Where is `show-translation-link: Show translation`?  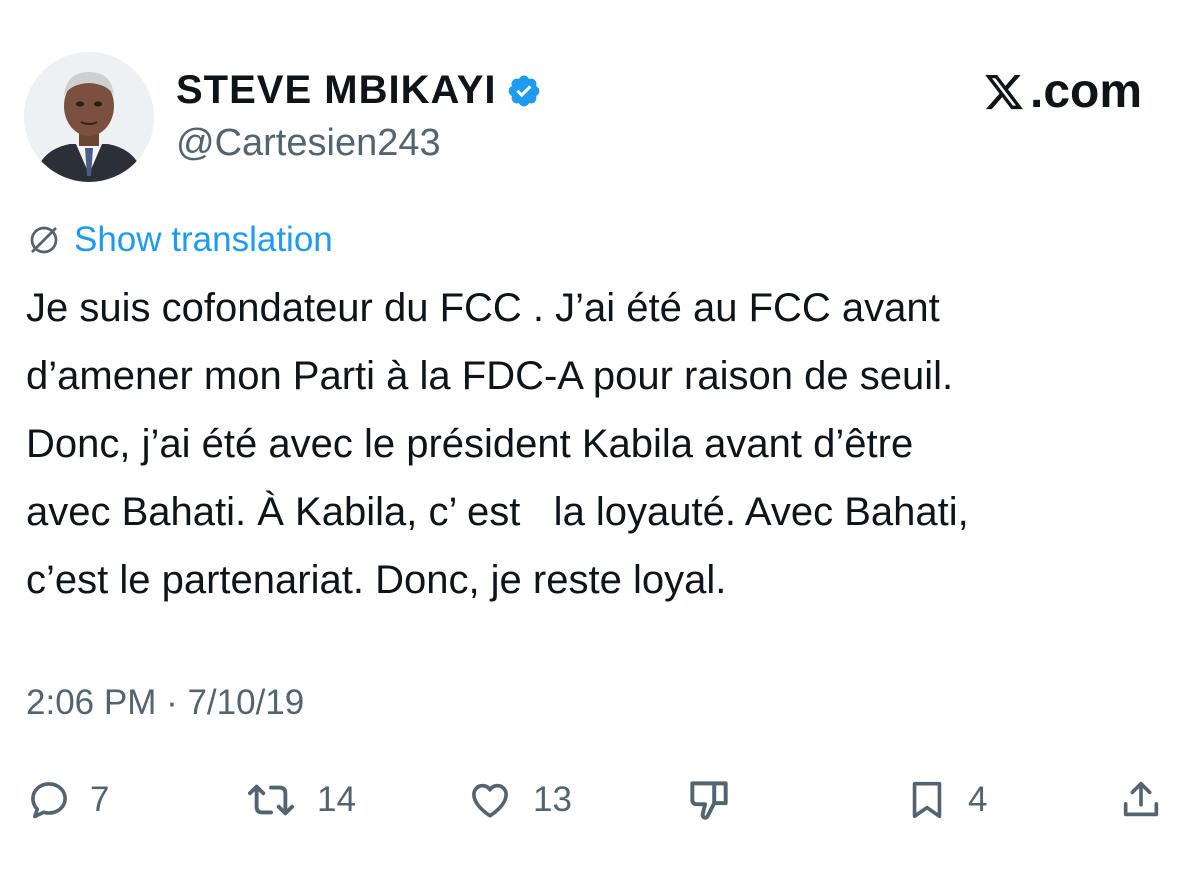 show-translation-link: Show translation is located at coordinates (179, 240).